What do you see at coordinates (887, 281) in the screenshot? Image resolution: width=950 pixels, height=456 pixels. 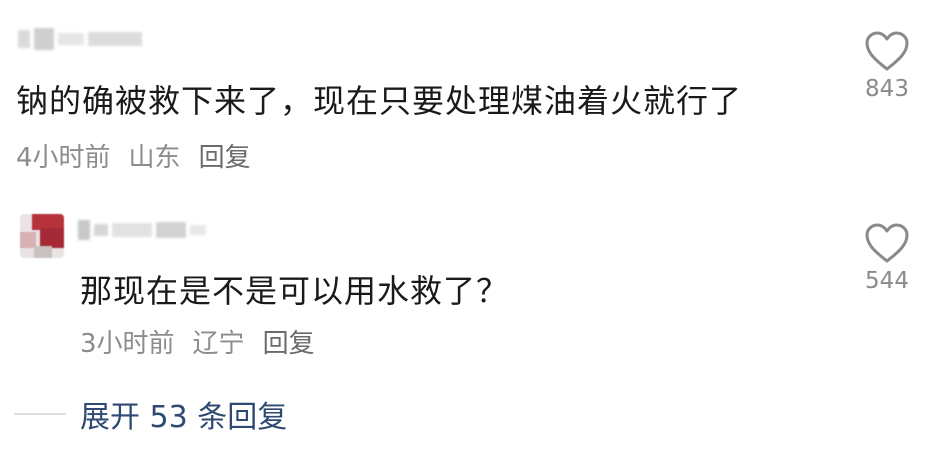 I see `like-count: 544` at bounding box center [887, 281].